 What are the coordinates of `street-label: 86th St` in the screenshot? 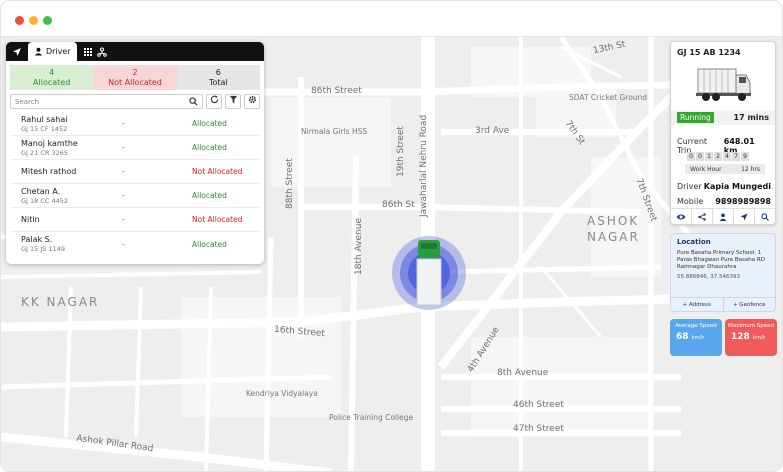 It's located at (398, 205).